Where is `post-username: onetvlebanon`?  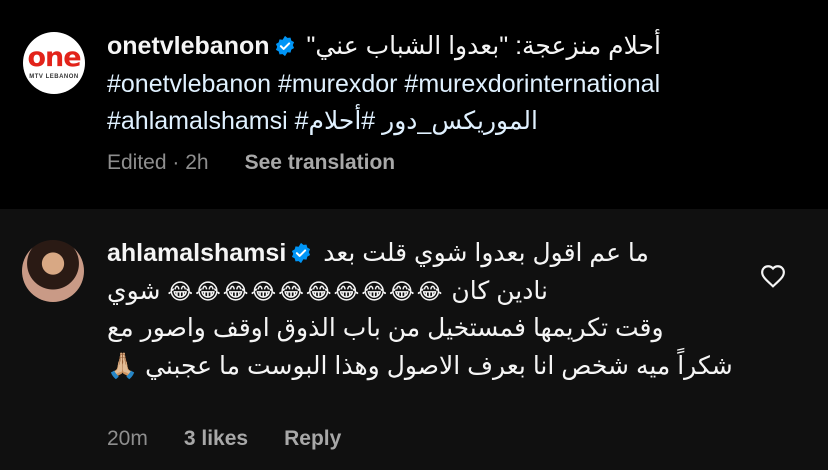
post-username: onetvlebanon is located at coordinates (188, 46).